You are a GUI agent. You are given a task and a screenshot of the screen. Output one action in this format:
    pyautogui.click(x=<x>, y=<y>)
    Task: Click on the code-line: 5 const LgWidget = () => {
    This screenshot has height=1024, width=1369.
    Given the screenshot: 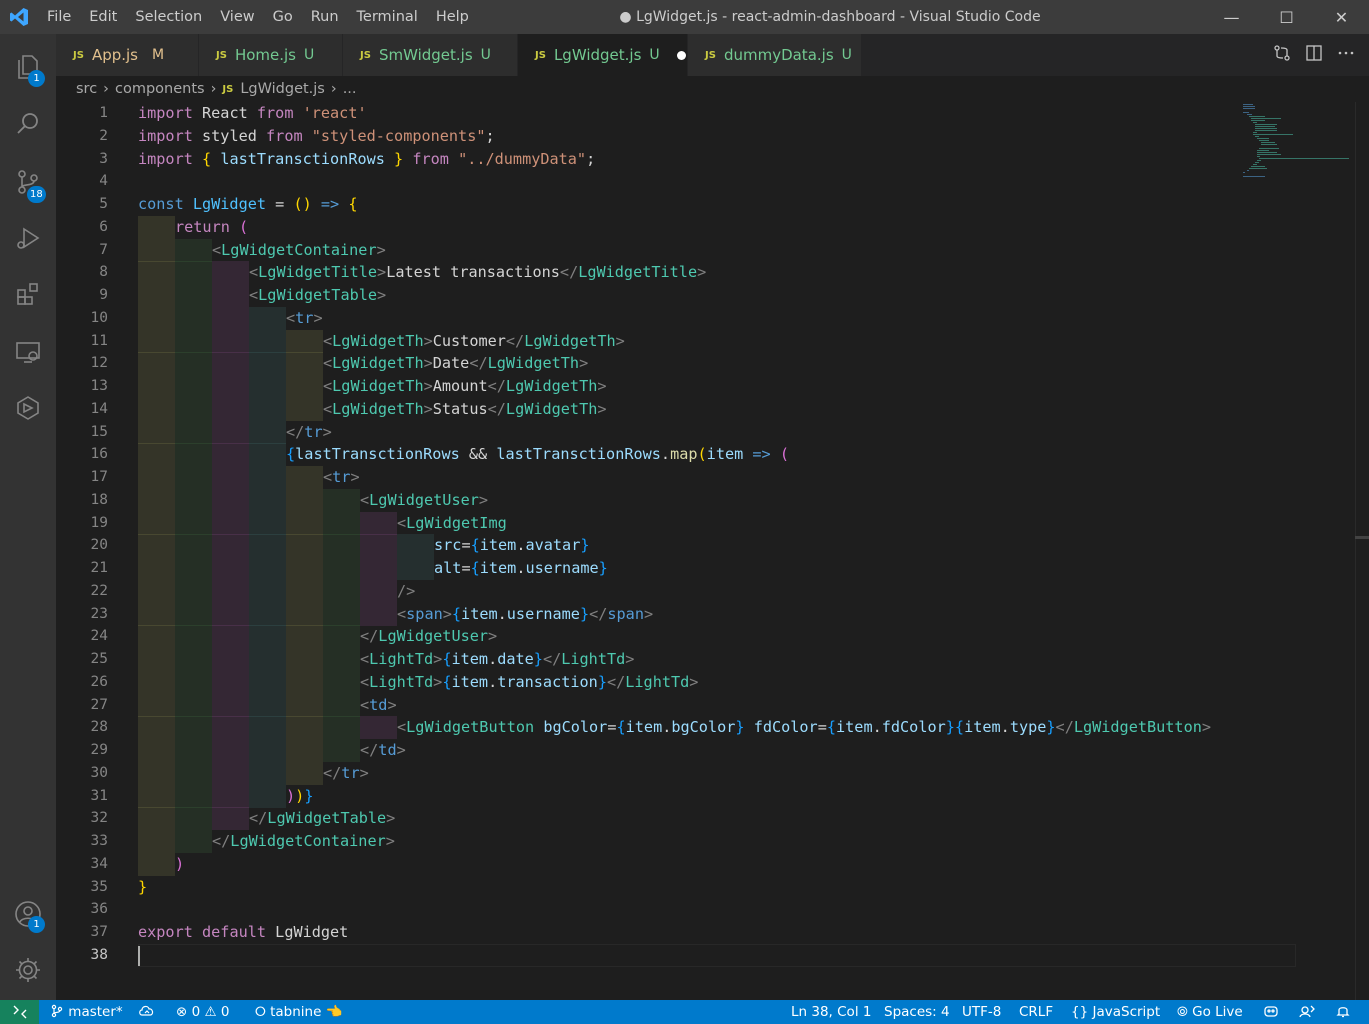 What is the action you would take?
    pyautogui.click(x=676, y=204)
    